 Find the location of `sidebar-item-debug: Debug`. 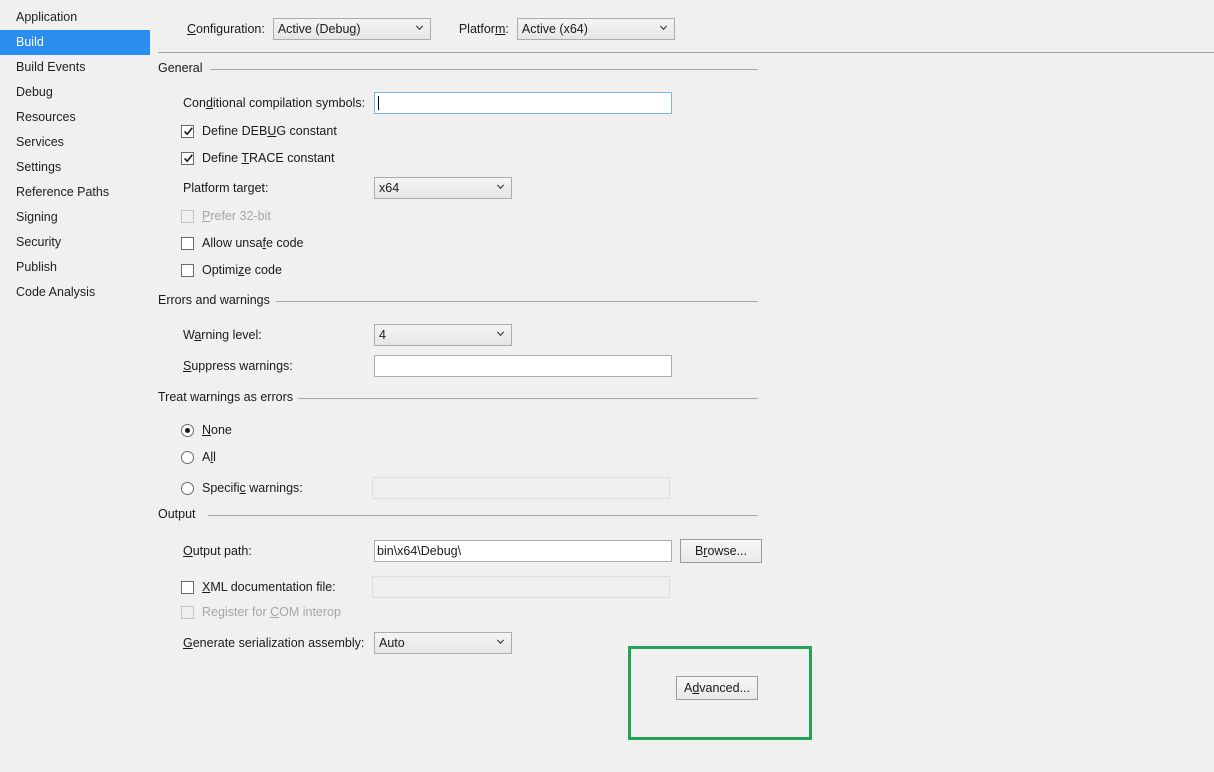

sidebar-item-debug: Debug is located at coordinates (26, 92).